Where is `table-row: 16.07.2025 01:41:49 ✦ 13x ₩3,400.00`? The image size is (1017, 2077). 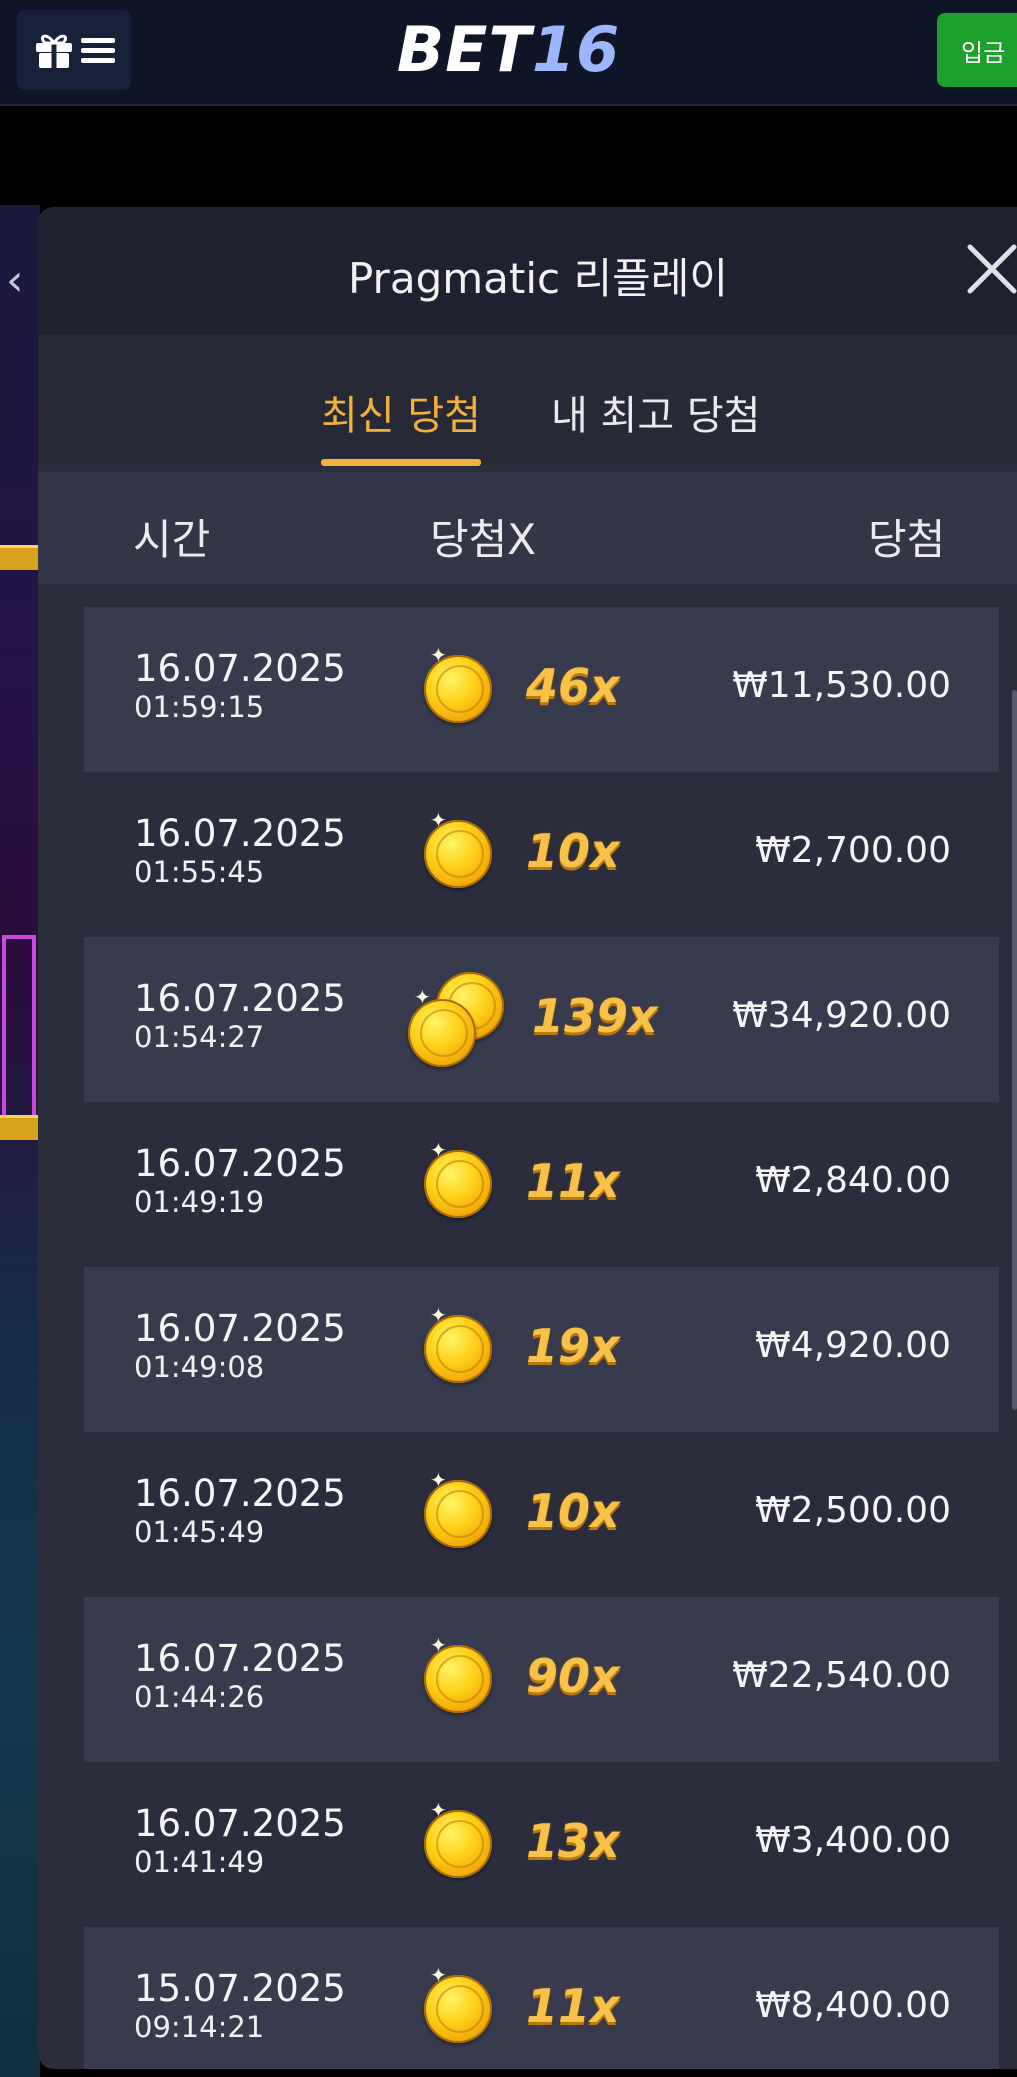
table-row: 16.07.2025 01:41:49 ✦ 13x ₩3,400.00 is located at coordinates (541, 1844).